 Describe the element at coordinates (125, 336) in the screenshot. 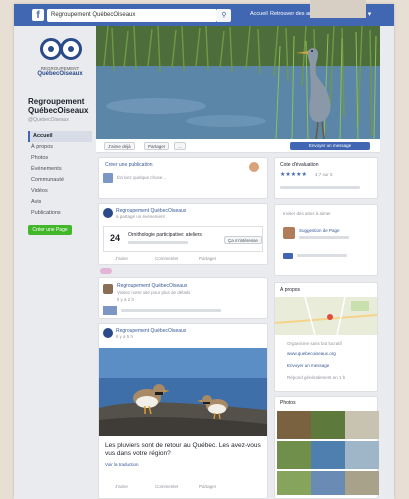

I see `photo-post-time: Il y a 5 h` at that location.